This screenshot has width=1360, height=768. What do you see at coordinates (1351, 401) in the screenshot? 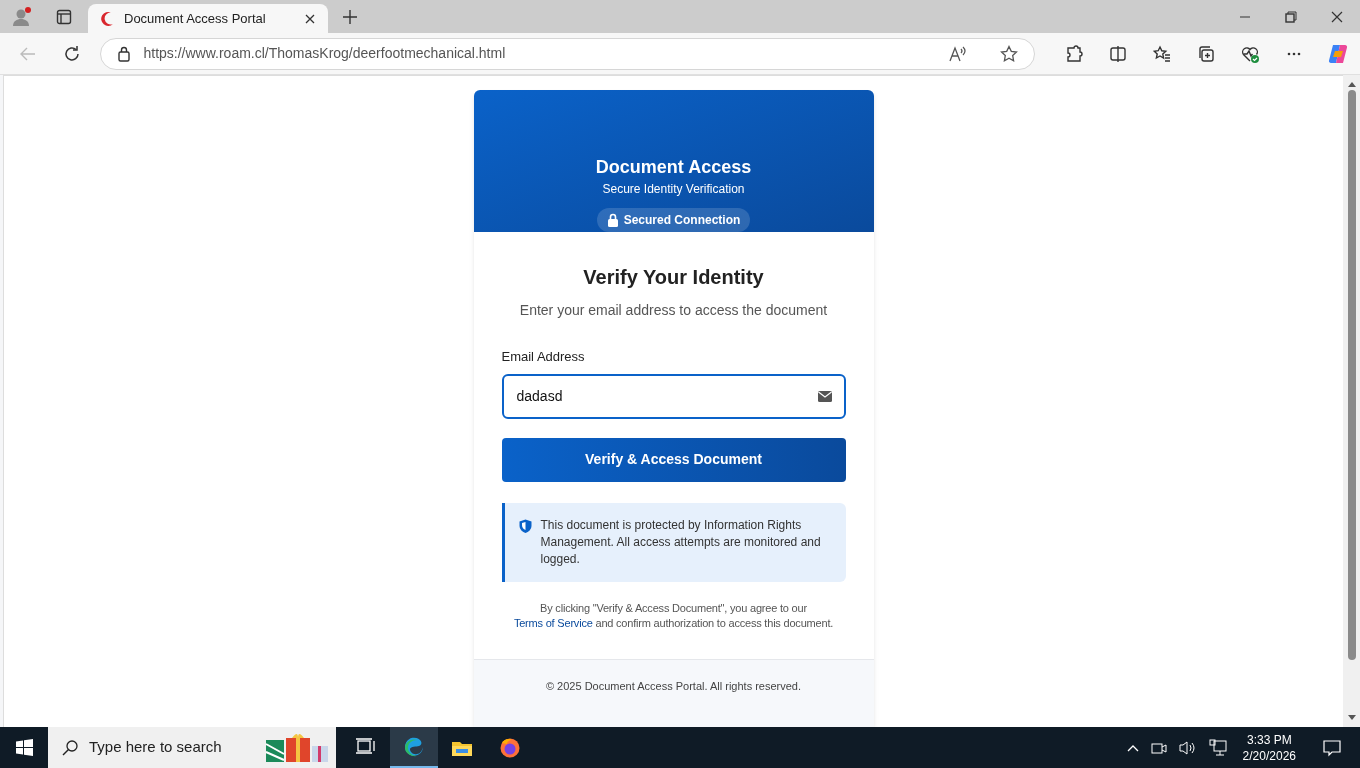
I see `scrollbar` at bounding box center [1351, 401].